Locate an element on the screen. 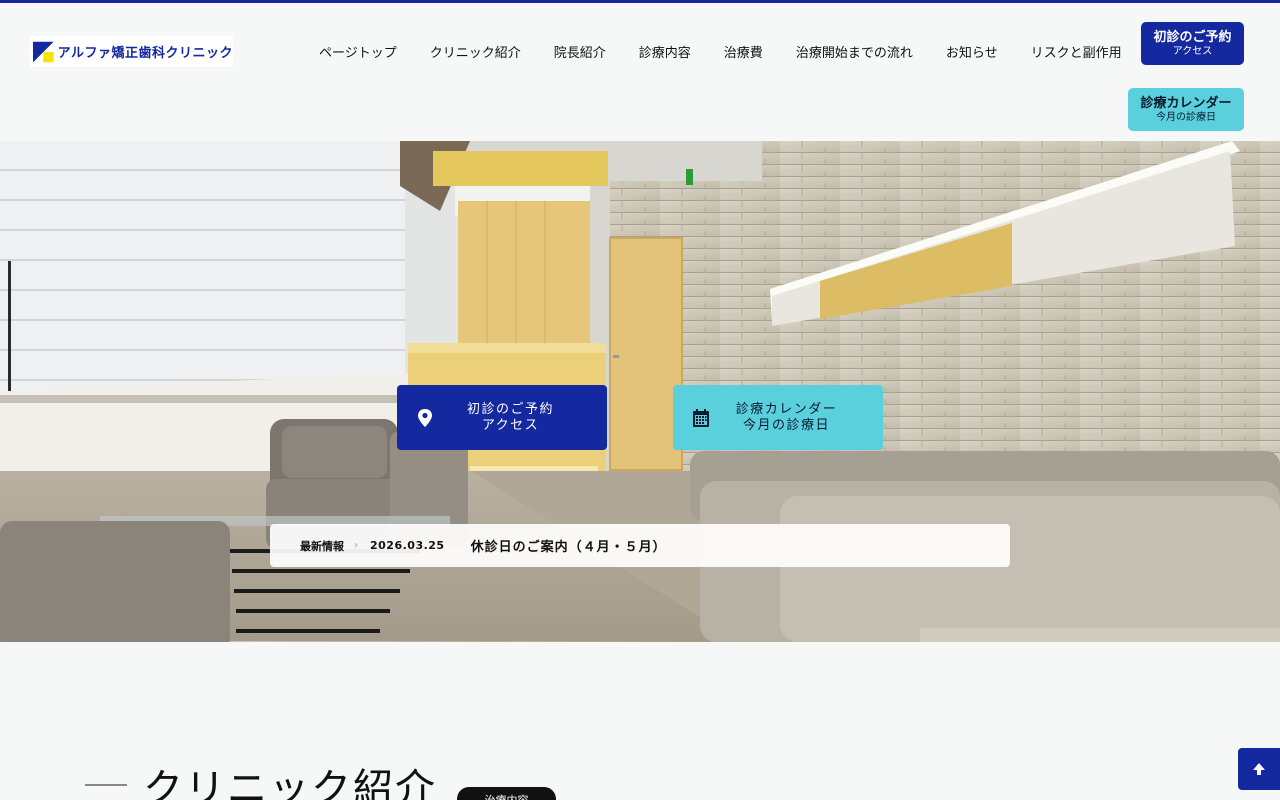  nav-item-page-top: ページトップ is located at coordinates (358, 51).